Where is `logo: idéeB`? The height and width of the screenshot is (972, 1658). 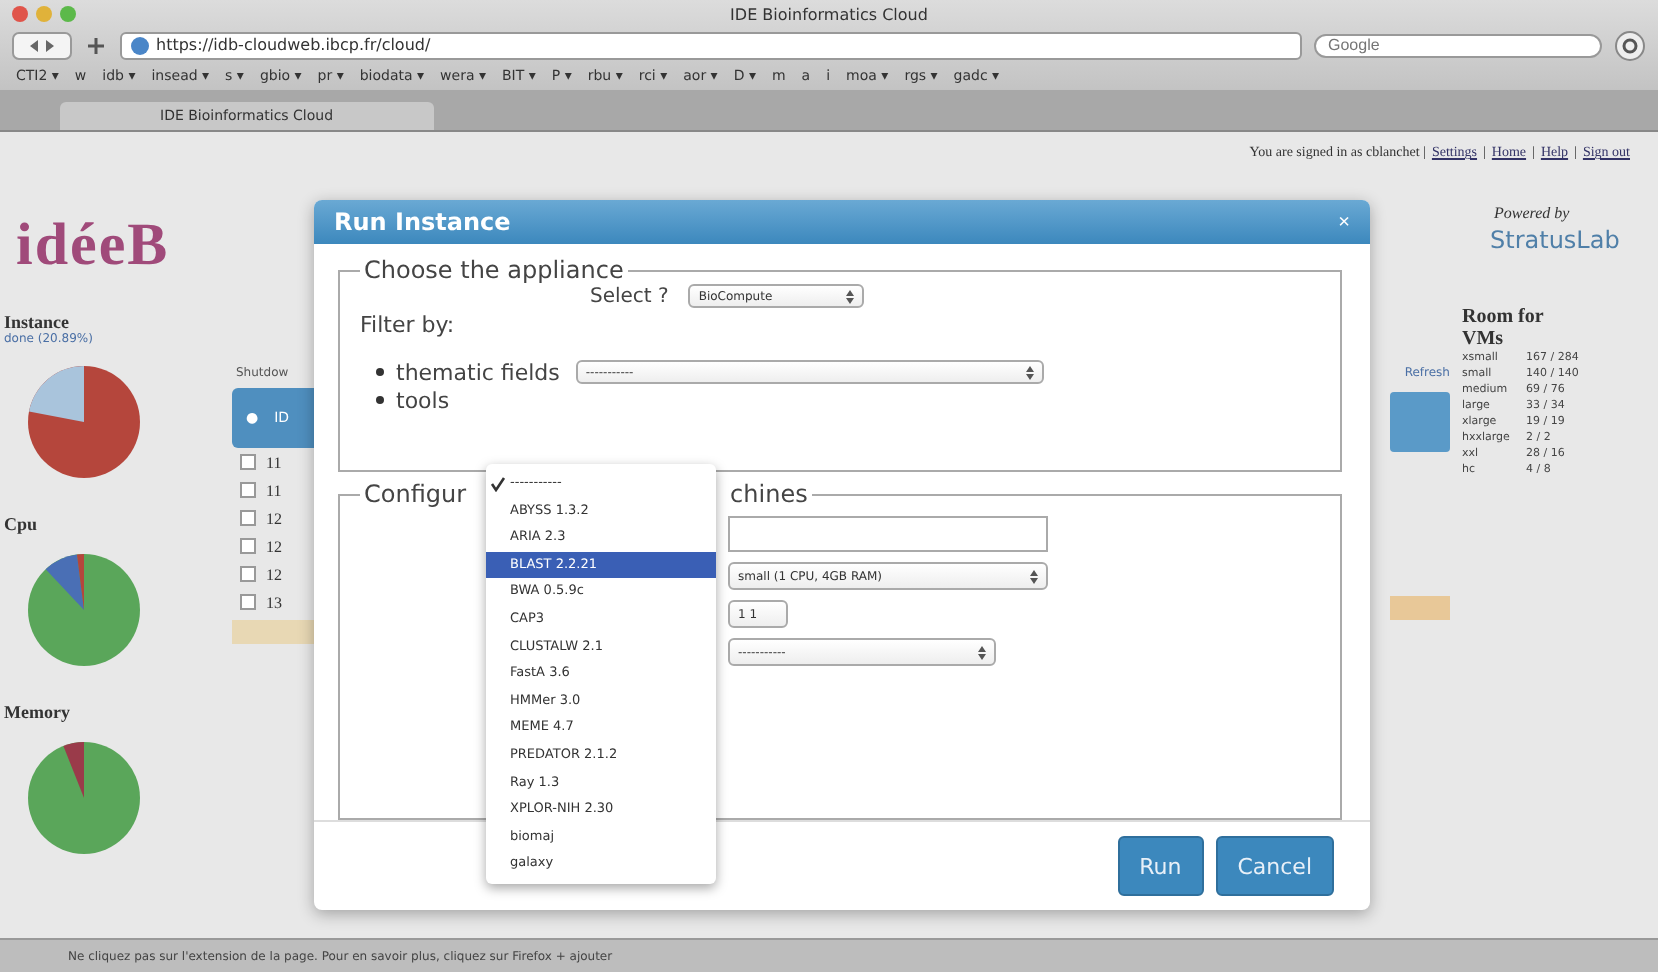 logo: idéeB is located at coordinates (94, 246).